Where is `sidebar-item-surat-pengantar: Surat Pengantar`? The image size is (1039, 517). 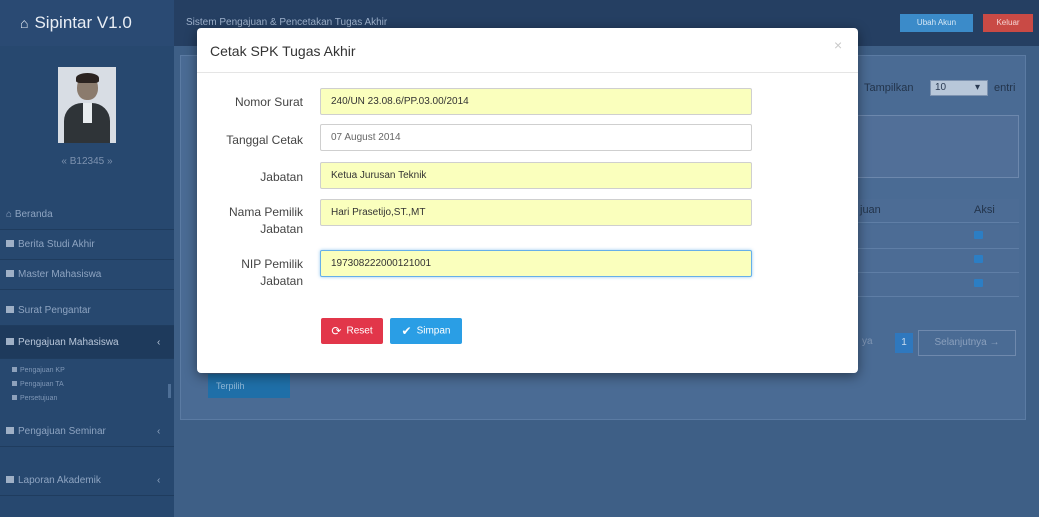 sidebar-item-surat-pengantar: Surat Pengantar is located at coordinates (87, 311).